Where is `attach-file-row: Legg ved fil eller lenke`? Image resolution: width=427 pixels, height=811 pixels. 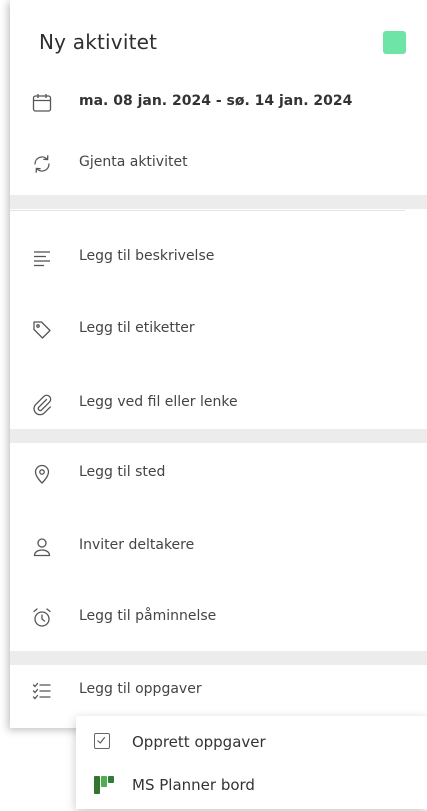
attach-file-row: Legg ved fil eller lenke is located at coordinates (218, 404).